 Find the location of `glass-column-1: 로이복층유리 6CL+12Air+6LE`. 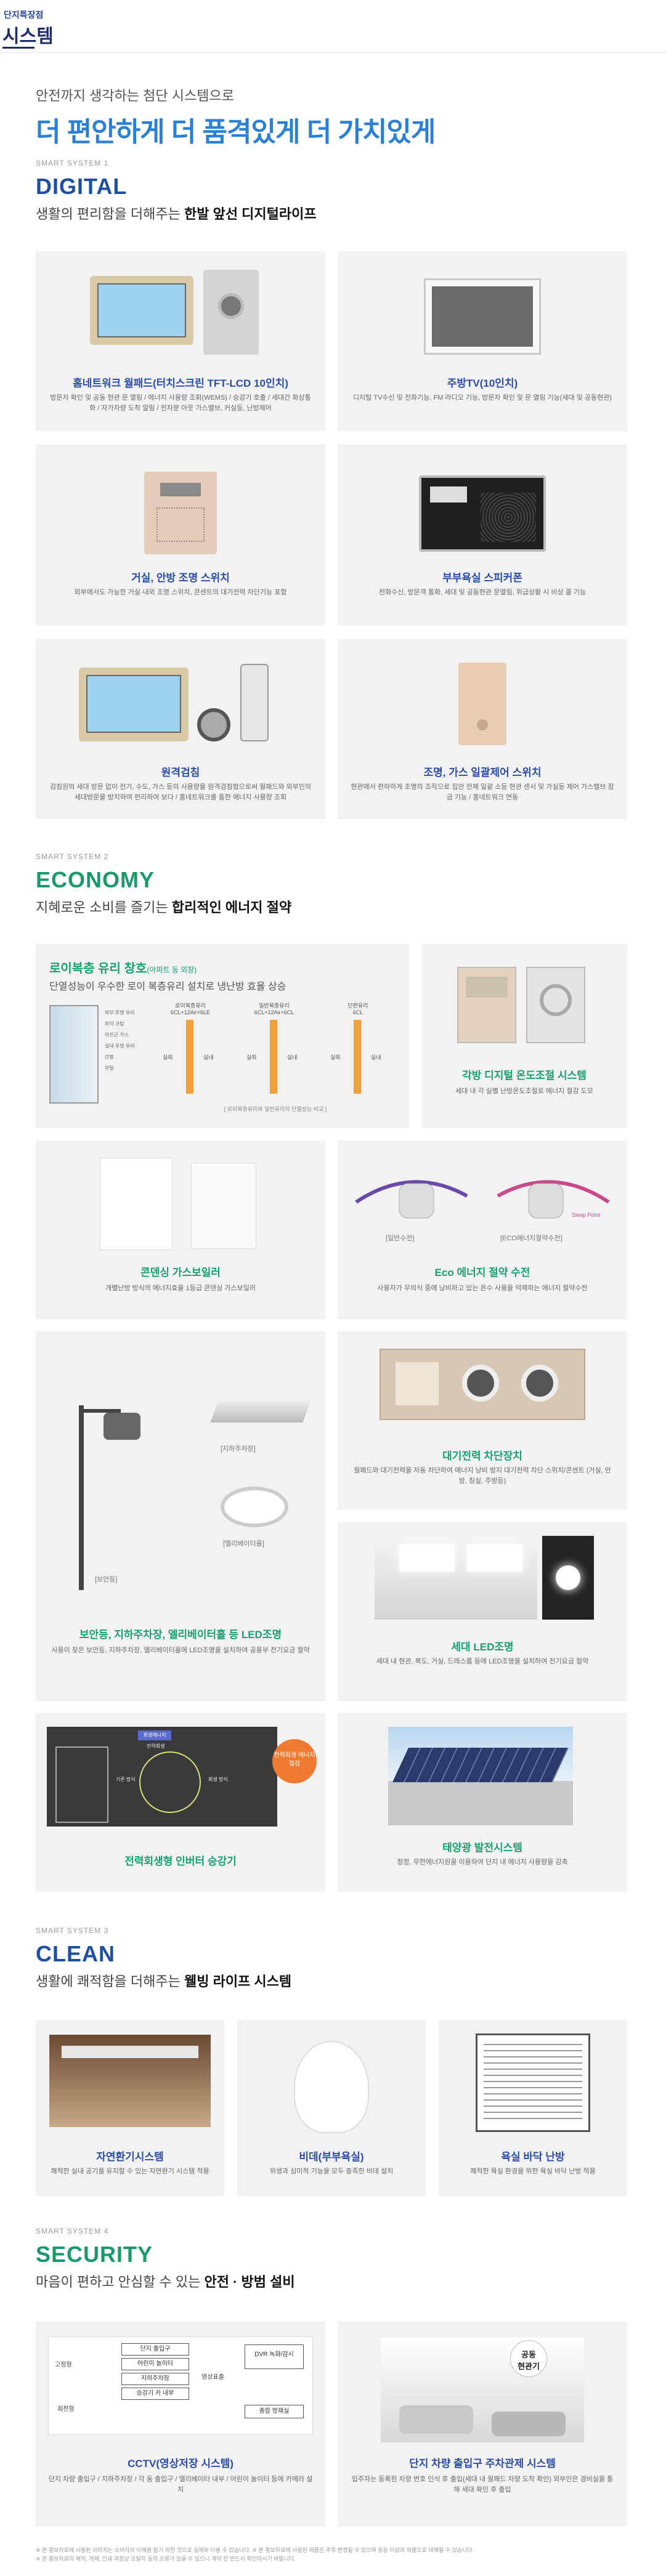

glass-column-1: 로이복층유리 6CL+12Air+6LE is located at coordinates (190, 1009).